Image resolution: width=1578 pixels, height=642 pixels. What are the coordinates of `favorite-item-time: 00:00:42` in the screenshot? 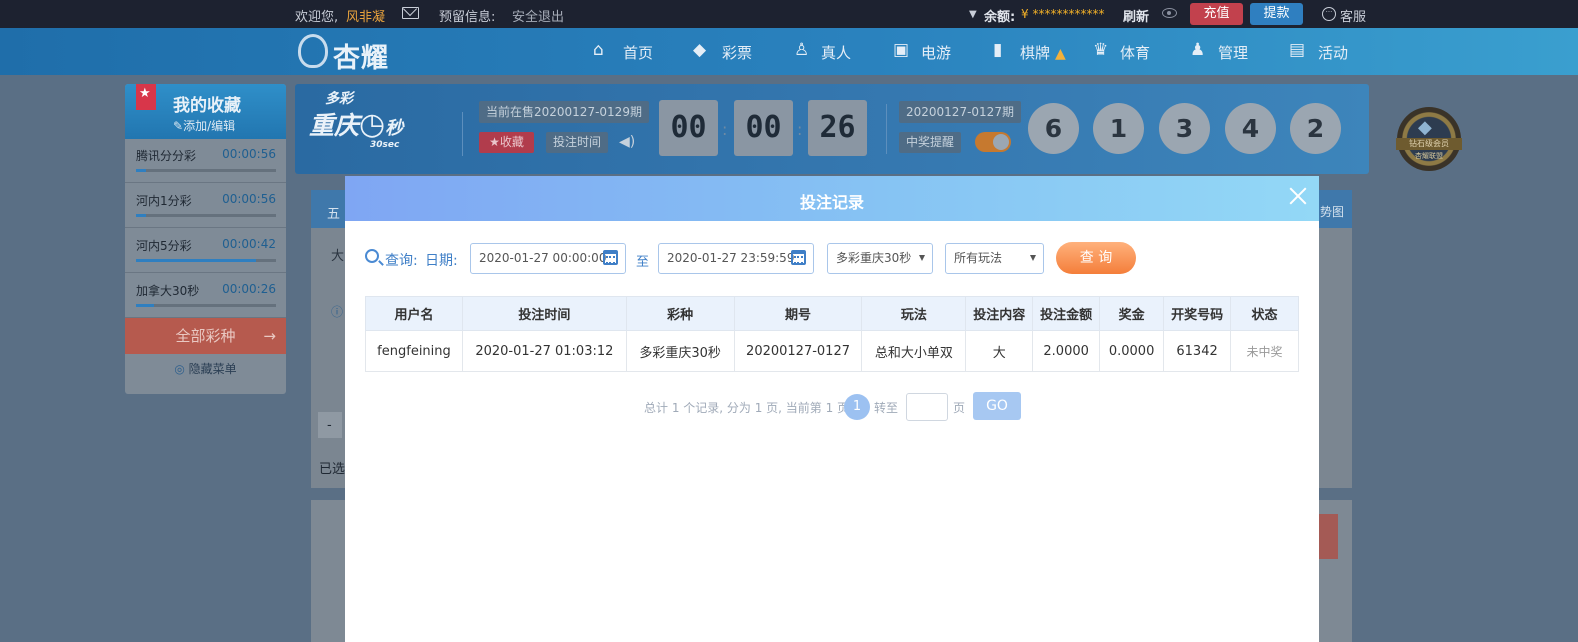 It's located at (249, 244).